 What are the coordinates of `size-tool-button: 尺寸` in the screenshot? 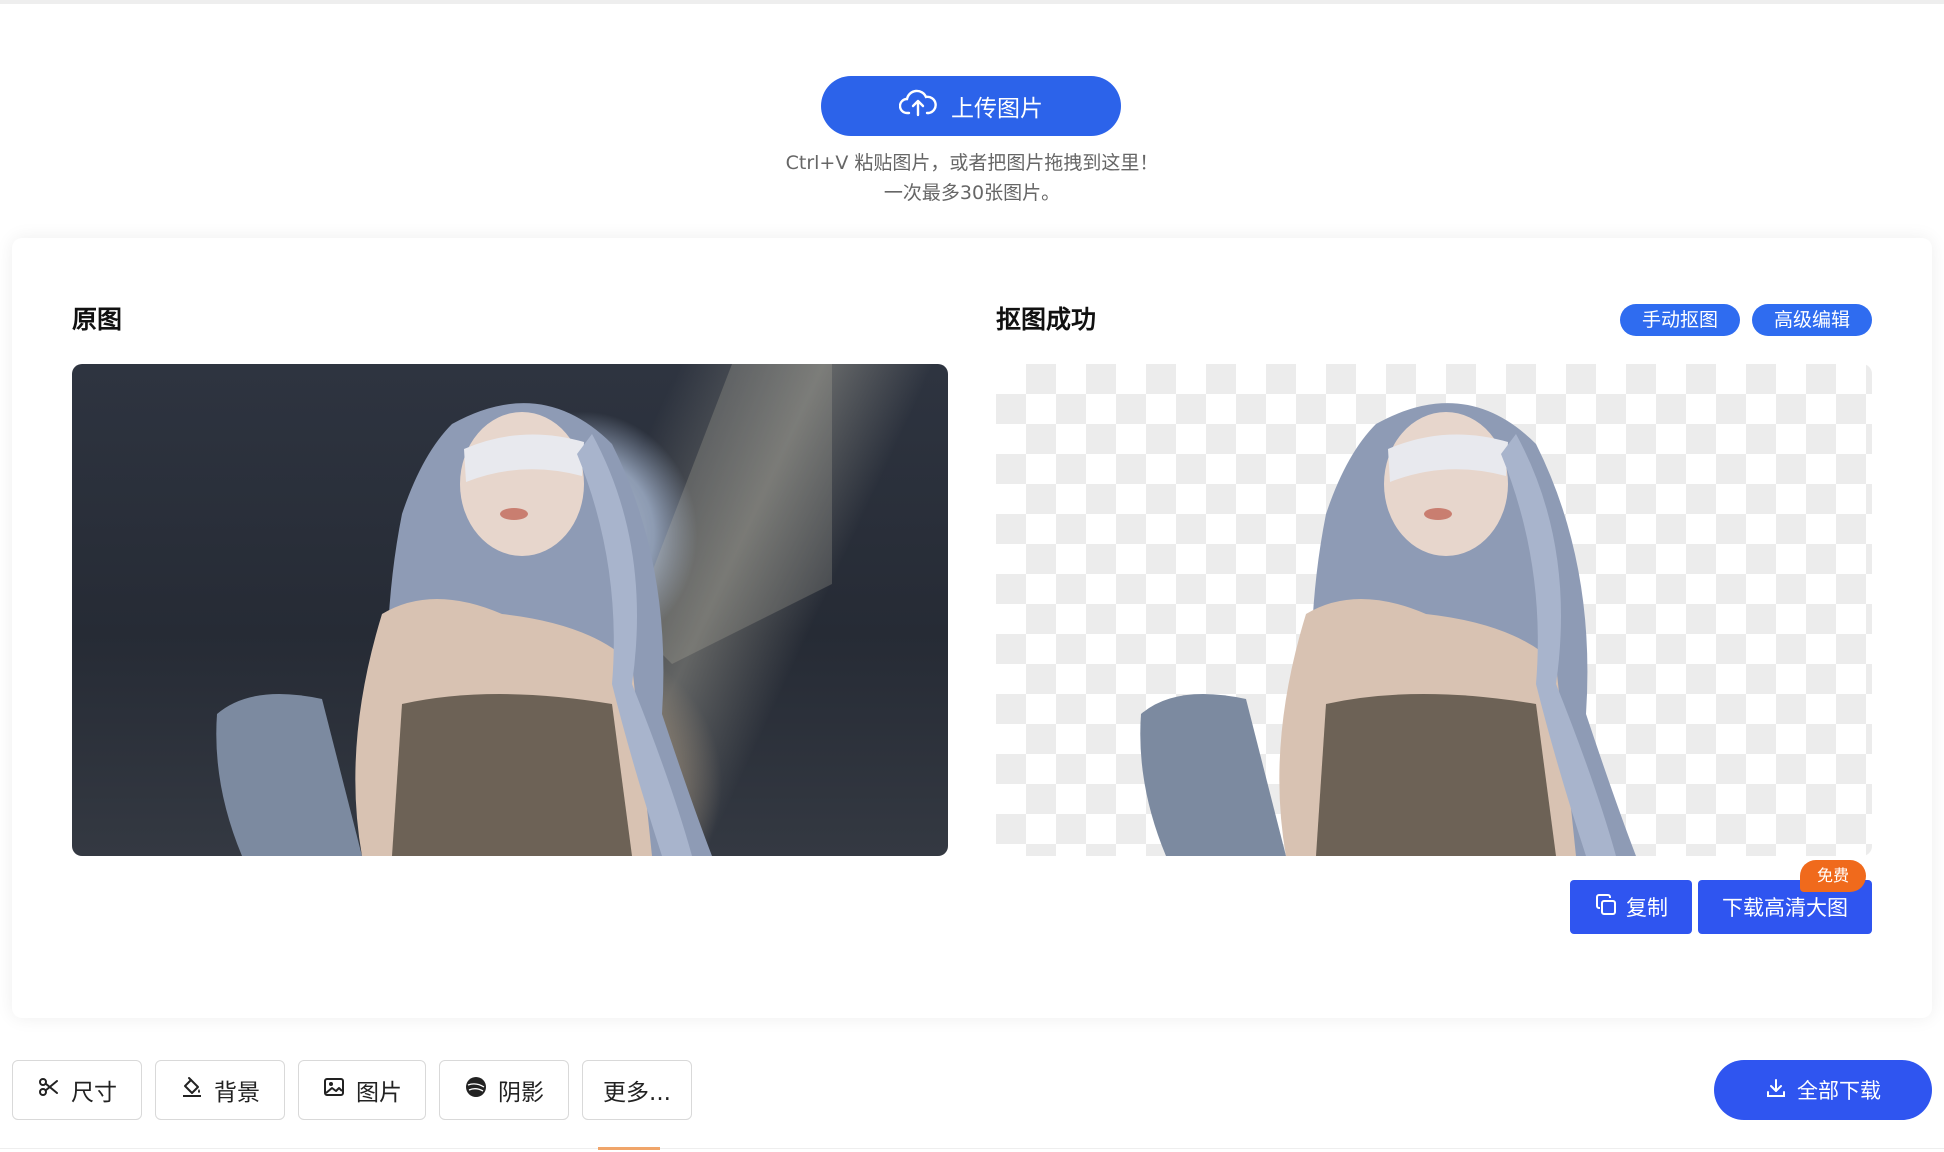 It's located at (77, 1090).